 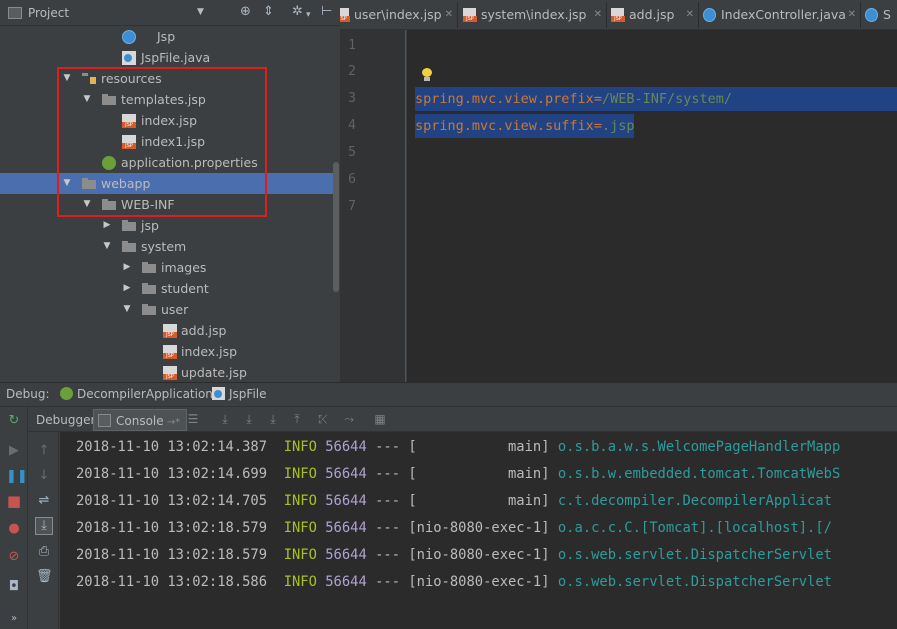 What do you see at coordinates (166, 288) in the screenshot?
I see `tree-item-student: ▶ student` at bounding box center [166, 288].